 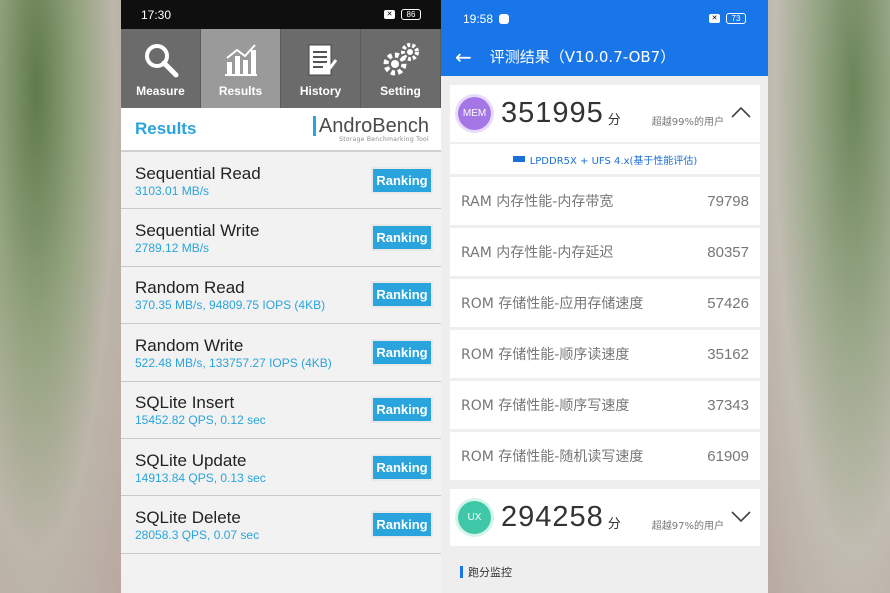 I want to click on result-name: Sequential Write, so click(x=197, y=231).